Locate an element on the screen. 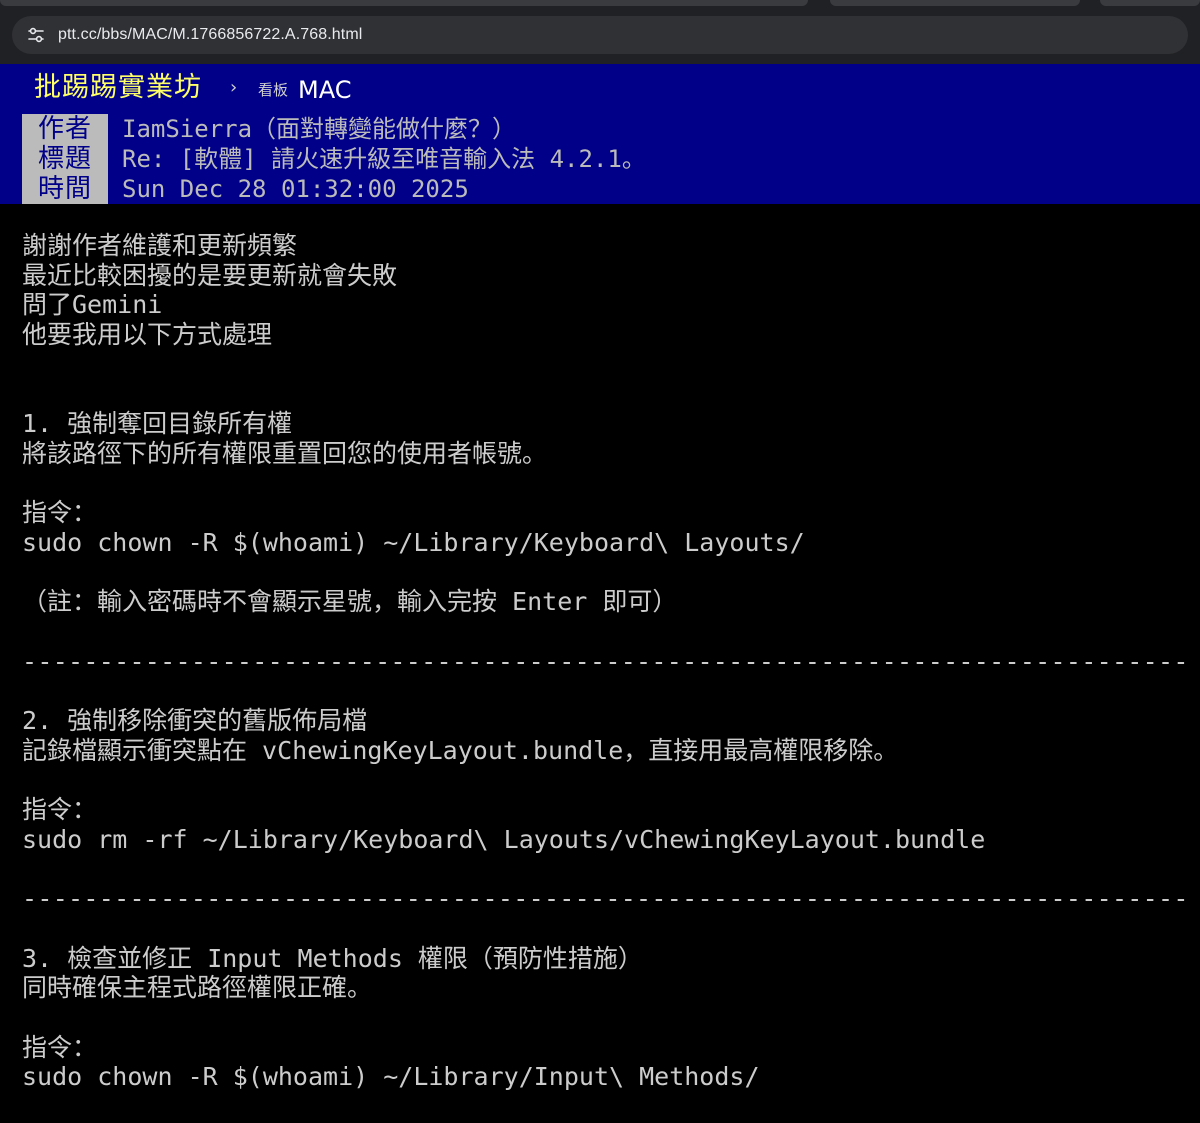 The width and height of the screenshot is (1200, 1123). board-label: 看板 is located at coordinates (273, 90).